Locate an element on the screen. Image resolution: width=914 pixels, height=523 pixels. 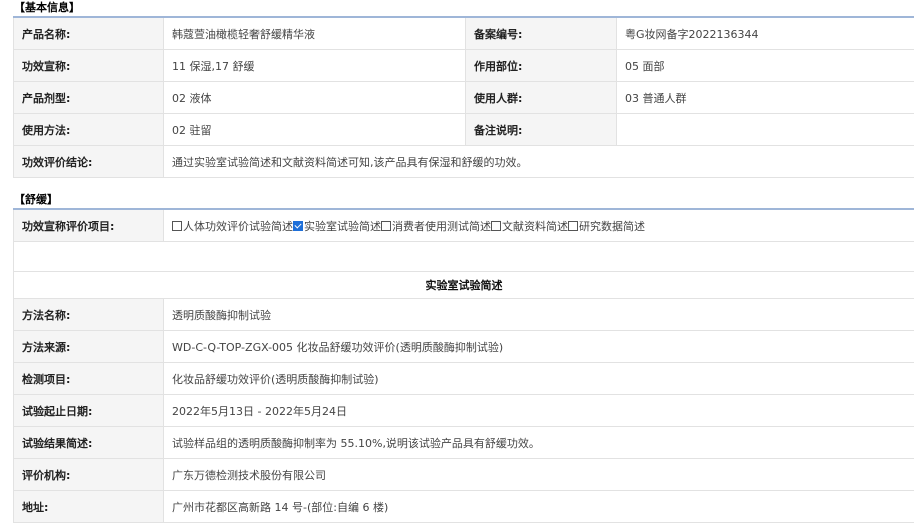
table-row: 使用方法: 02 驻留 备注说明: is located at coordinates (464, 130).